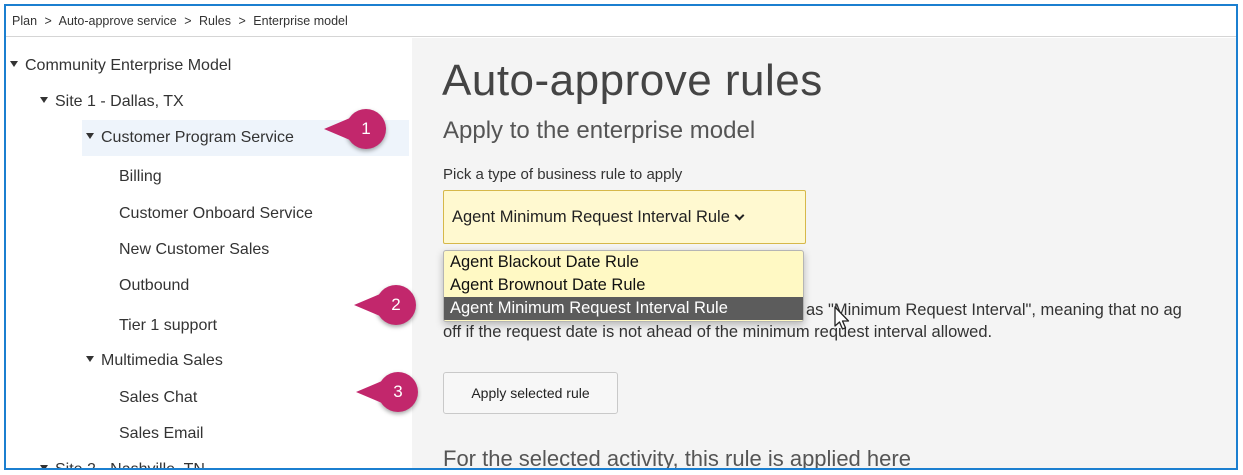  I want to click on tree-item-sales-email: Sales Email, so click(161, 434).